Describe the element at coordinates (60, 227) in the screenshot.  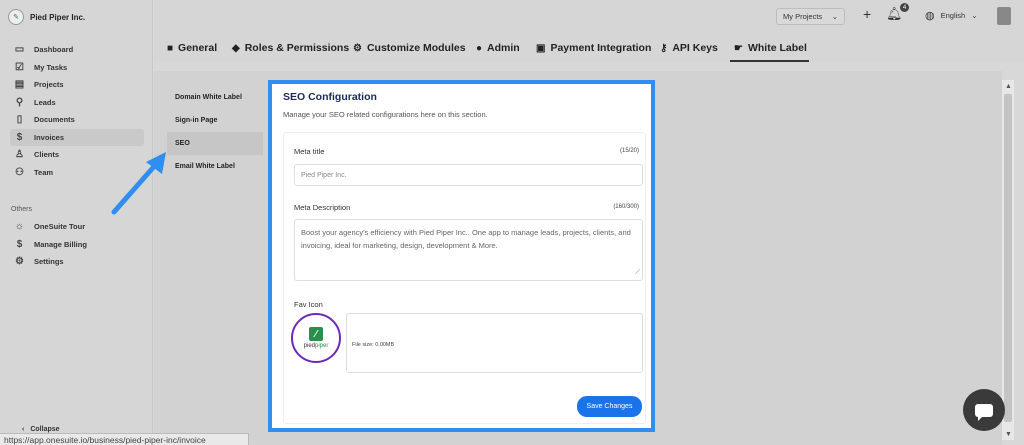
I see `sidebar-item-label: OneSuite Tour` at that location.